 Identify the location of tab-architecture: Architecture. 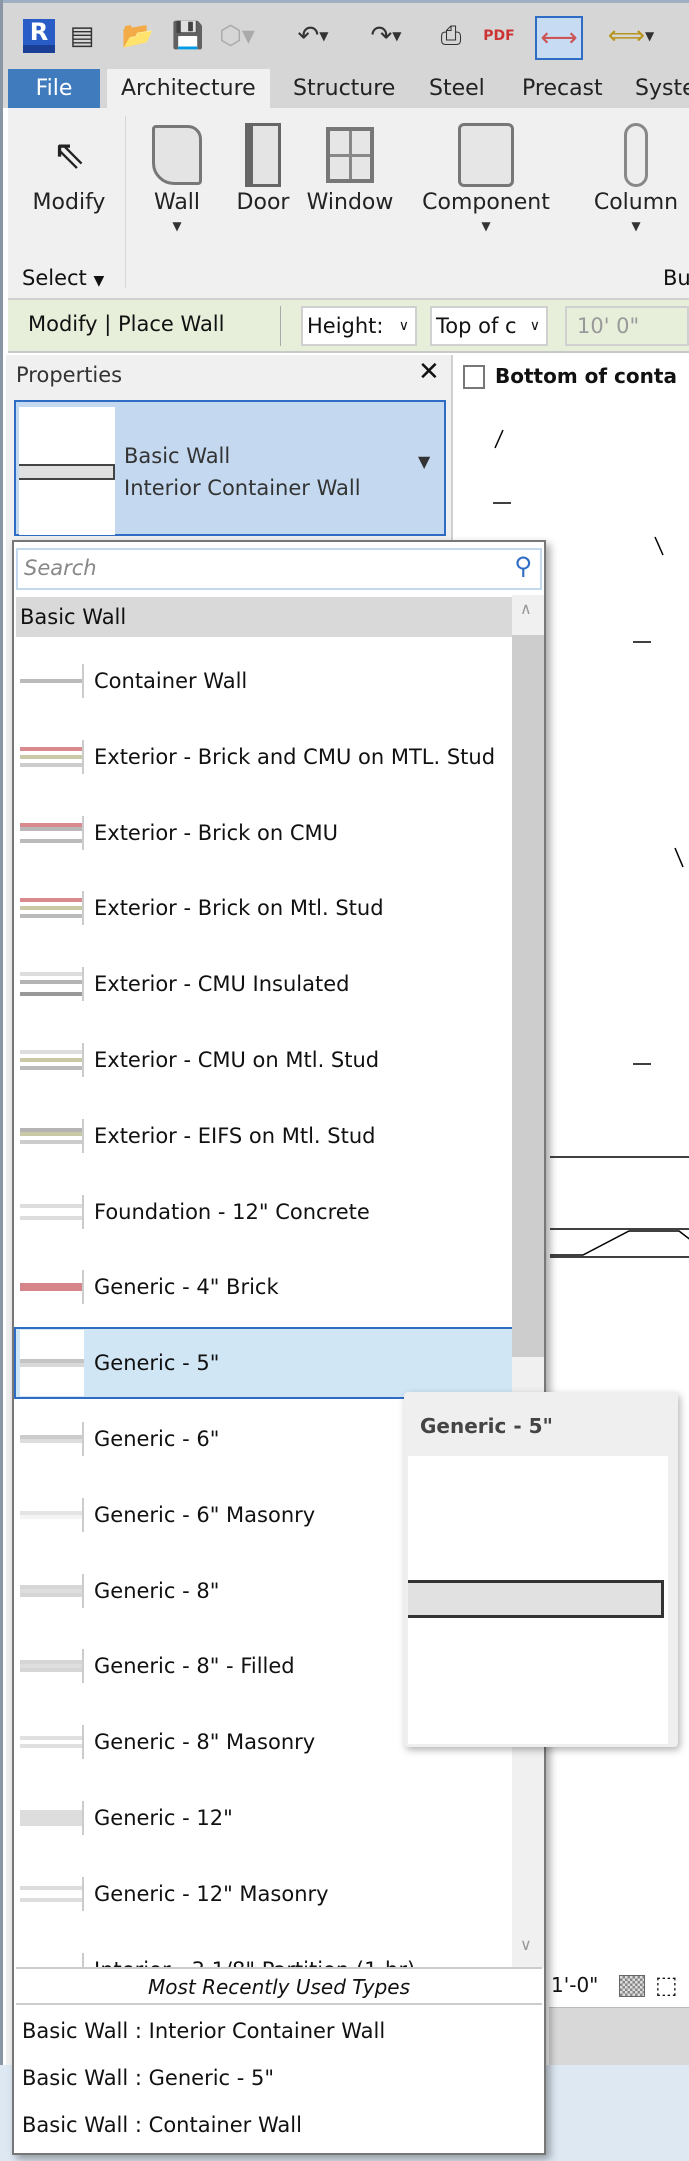
(188, 88).